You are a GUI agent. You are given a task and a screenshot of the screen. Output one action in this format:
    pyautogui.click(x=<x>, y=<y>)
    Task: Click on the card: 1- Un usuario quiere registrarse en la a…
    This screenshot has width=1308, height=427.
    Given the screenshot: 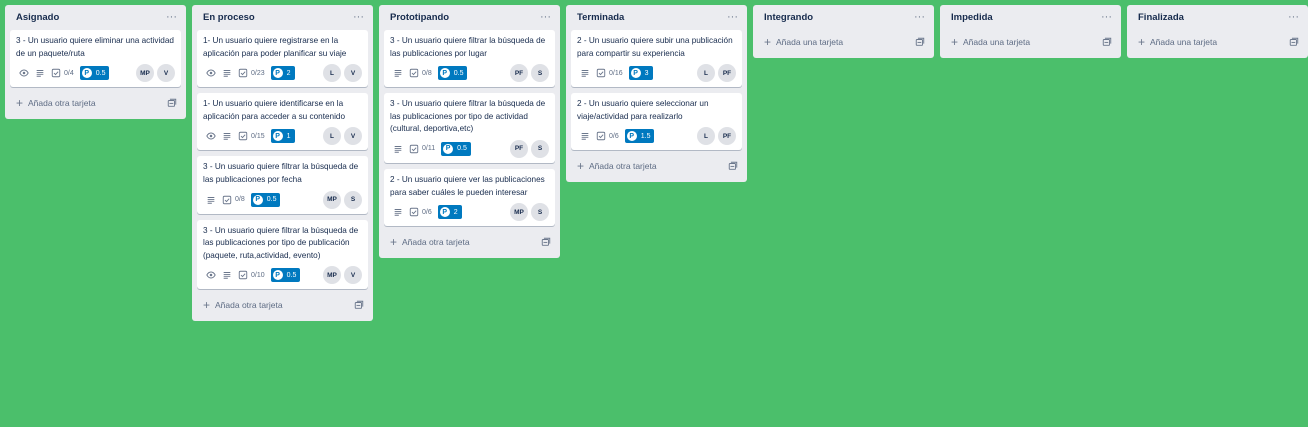 What is the action you would take?
    pyautogui.click(x=282, y=59)
    